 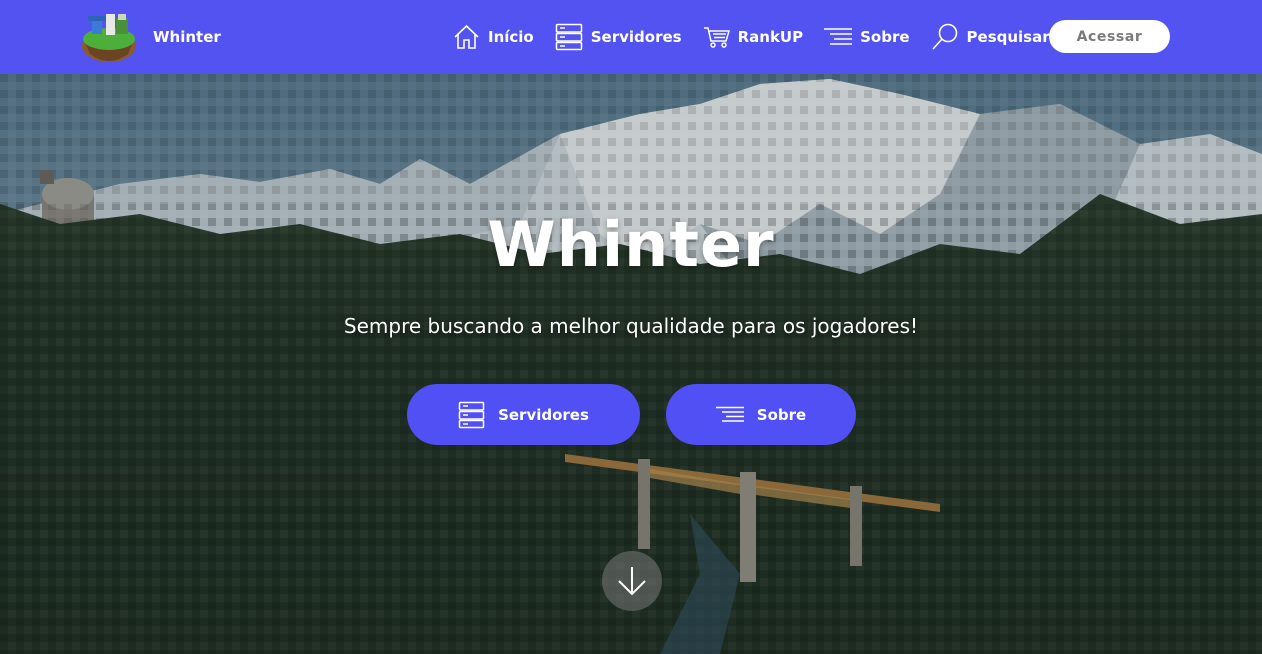 What do you see at coordinates (187, 37) in the screenshot?
I see `brand-name: Whinter` at bounding box center [187, 37].